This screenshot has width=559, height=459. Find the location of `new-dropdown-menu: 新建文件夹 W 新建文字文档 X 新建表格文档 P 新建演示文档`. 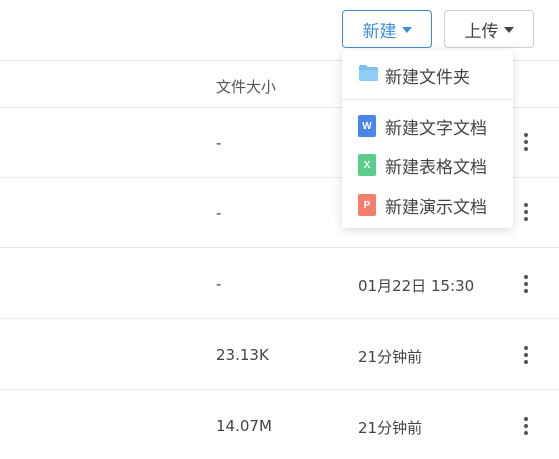

new-dropdown-menu: 新建文件夹 W 新建文字文档 X 新建表格文档 P 新建演示文档 is located at coordinates (427, 139).